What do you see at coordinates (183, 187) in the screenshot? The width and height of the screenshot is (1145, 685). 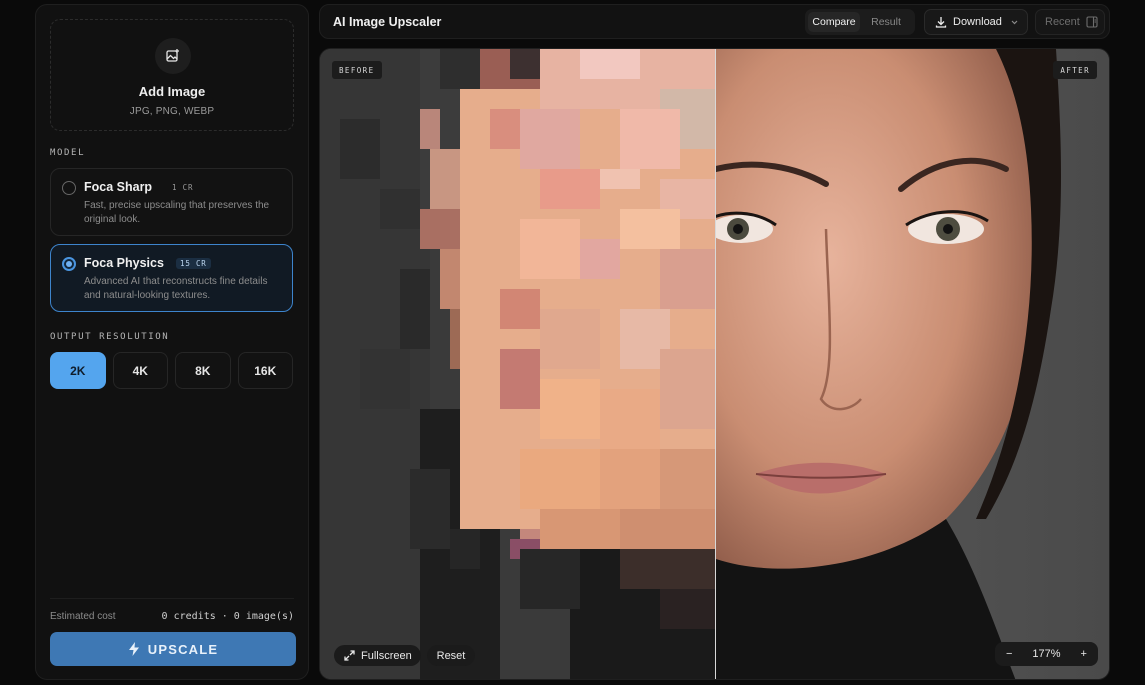 I see `credit-badge: 1 CR` at bounding box center [183, 187].